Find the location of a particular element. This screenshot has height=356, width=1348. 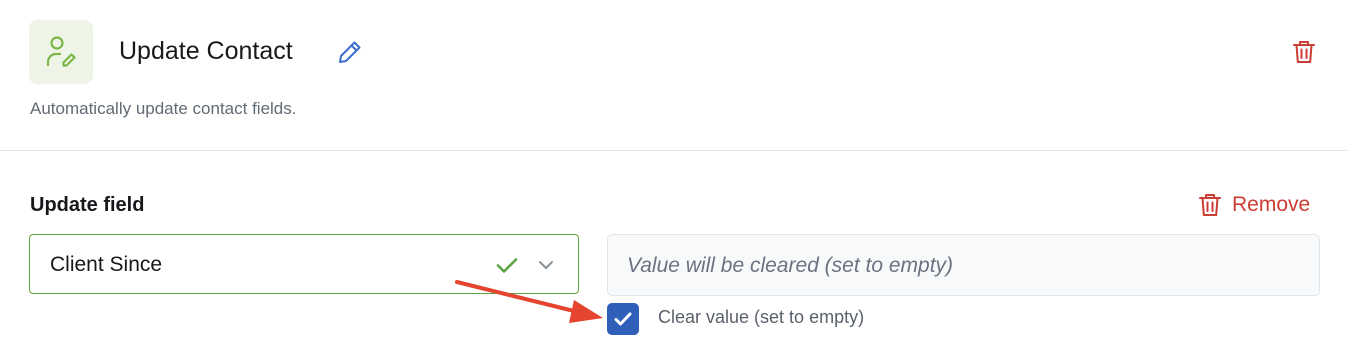

page-title: Update Contact is located at coordinates (206, 51).